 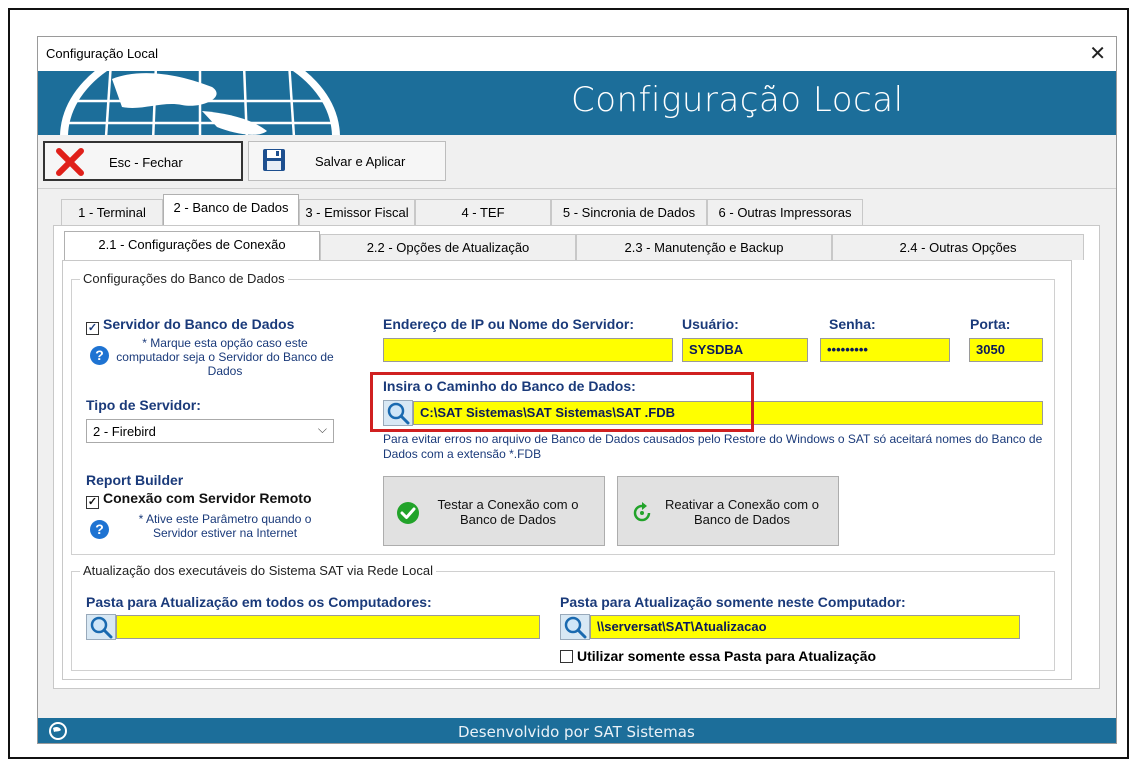 I want to click on reactivate-connection-label: Reativar a Conexão com o Banco de Dados, so click(x=742, y=512).